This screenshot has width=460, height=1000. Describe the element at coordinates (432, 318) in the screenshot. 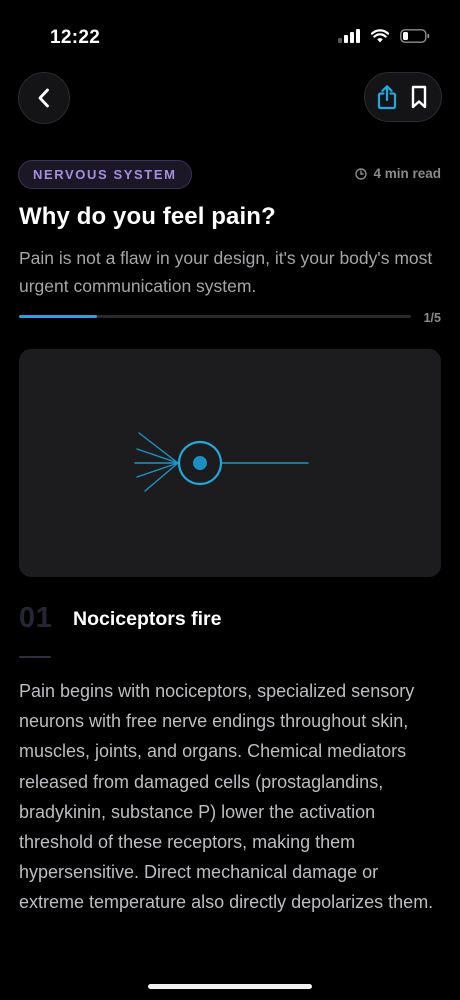

I see `progress-counter: 1/5` at that location.